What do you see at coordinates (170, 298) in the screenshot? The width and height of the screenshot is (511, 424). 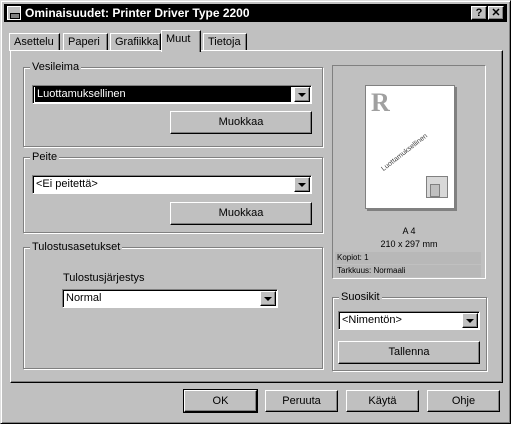 I see `print-order-select: Normal` at bounding box center [170, 298].